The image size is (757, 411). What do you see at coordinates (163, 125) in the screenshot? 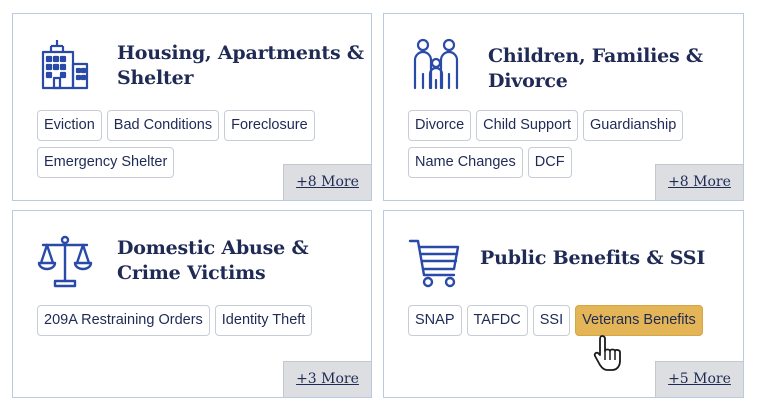
I see `tag-bad-conditions: Bad Conditions` at bounding box center [163, 125].